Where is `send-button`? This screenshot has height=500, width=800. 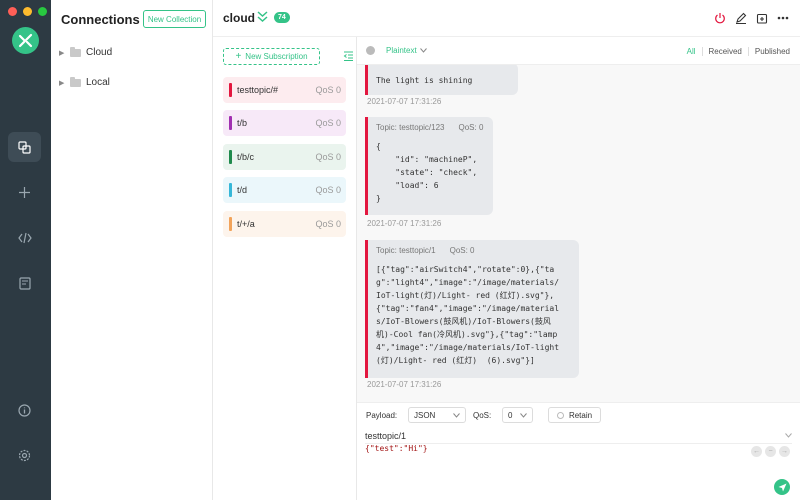 send-button is located at coordinates (782, 487).